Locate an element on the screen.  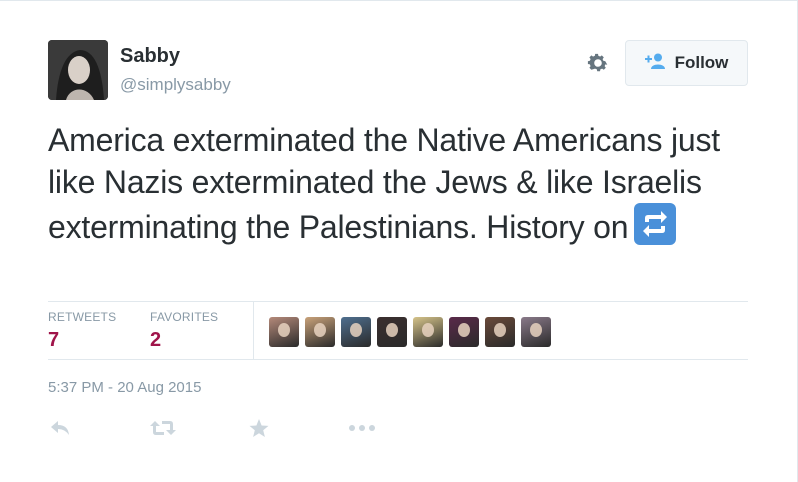
favoriter-7-avatar is located at coordinates (500, 332).